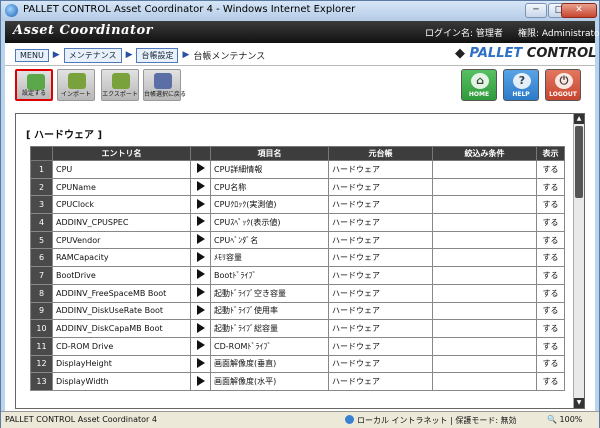 This screenshot has height=428, width=600. What do you see at coordinates (121, 240) in the screenshot?
I see `entry-name-cell: CPUVendor` at bounding box center [121, 240].